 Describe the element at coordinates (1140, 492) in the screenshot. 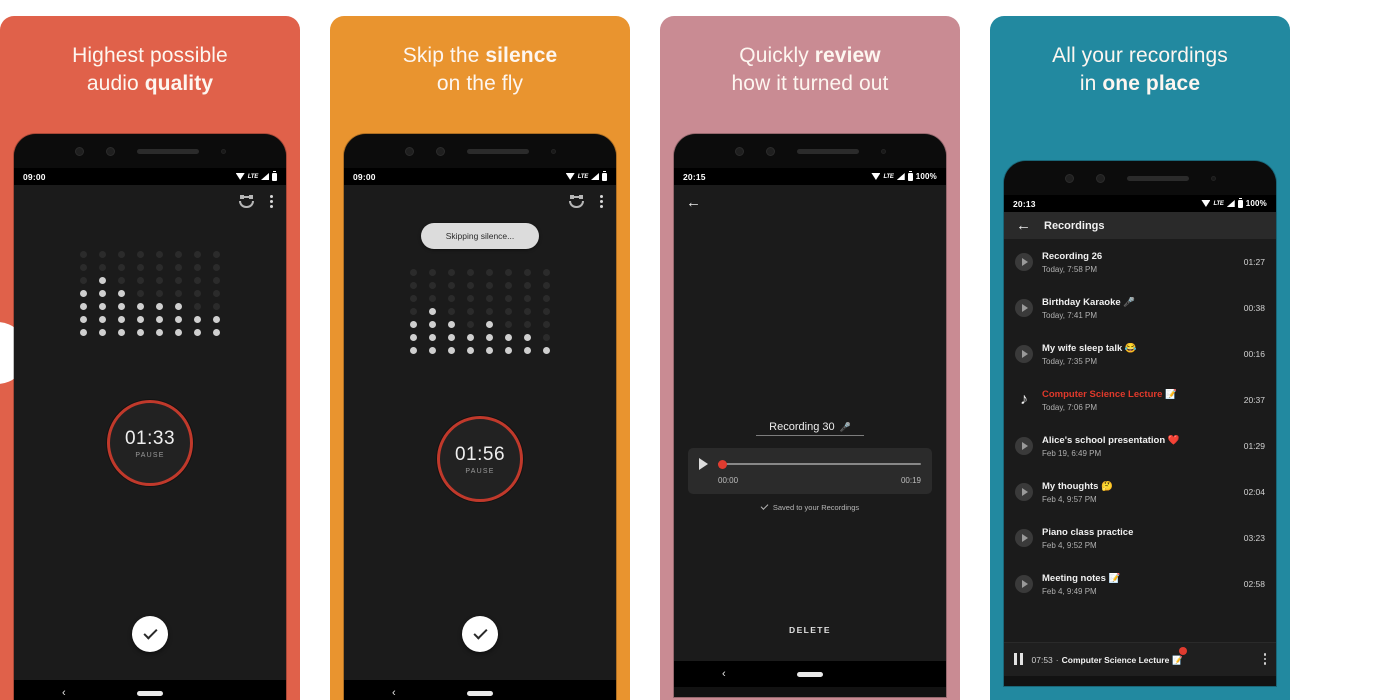

I see `recording-list-item: My thoughts 🤔 Feb 4, 9:57 PM 02:04` at that location.